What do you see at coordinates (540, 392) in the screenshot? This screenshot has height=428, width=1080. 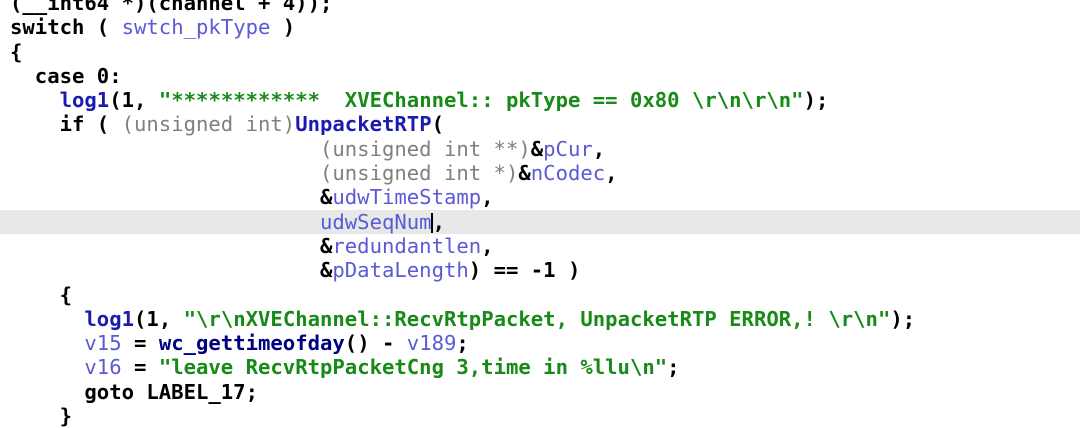 I see `code-line: goto LABEL_17;` at bounding box center [540, 392].